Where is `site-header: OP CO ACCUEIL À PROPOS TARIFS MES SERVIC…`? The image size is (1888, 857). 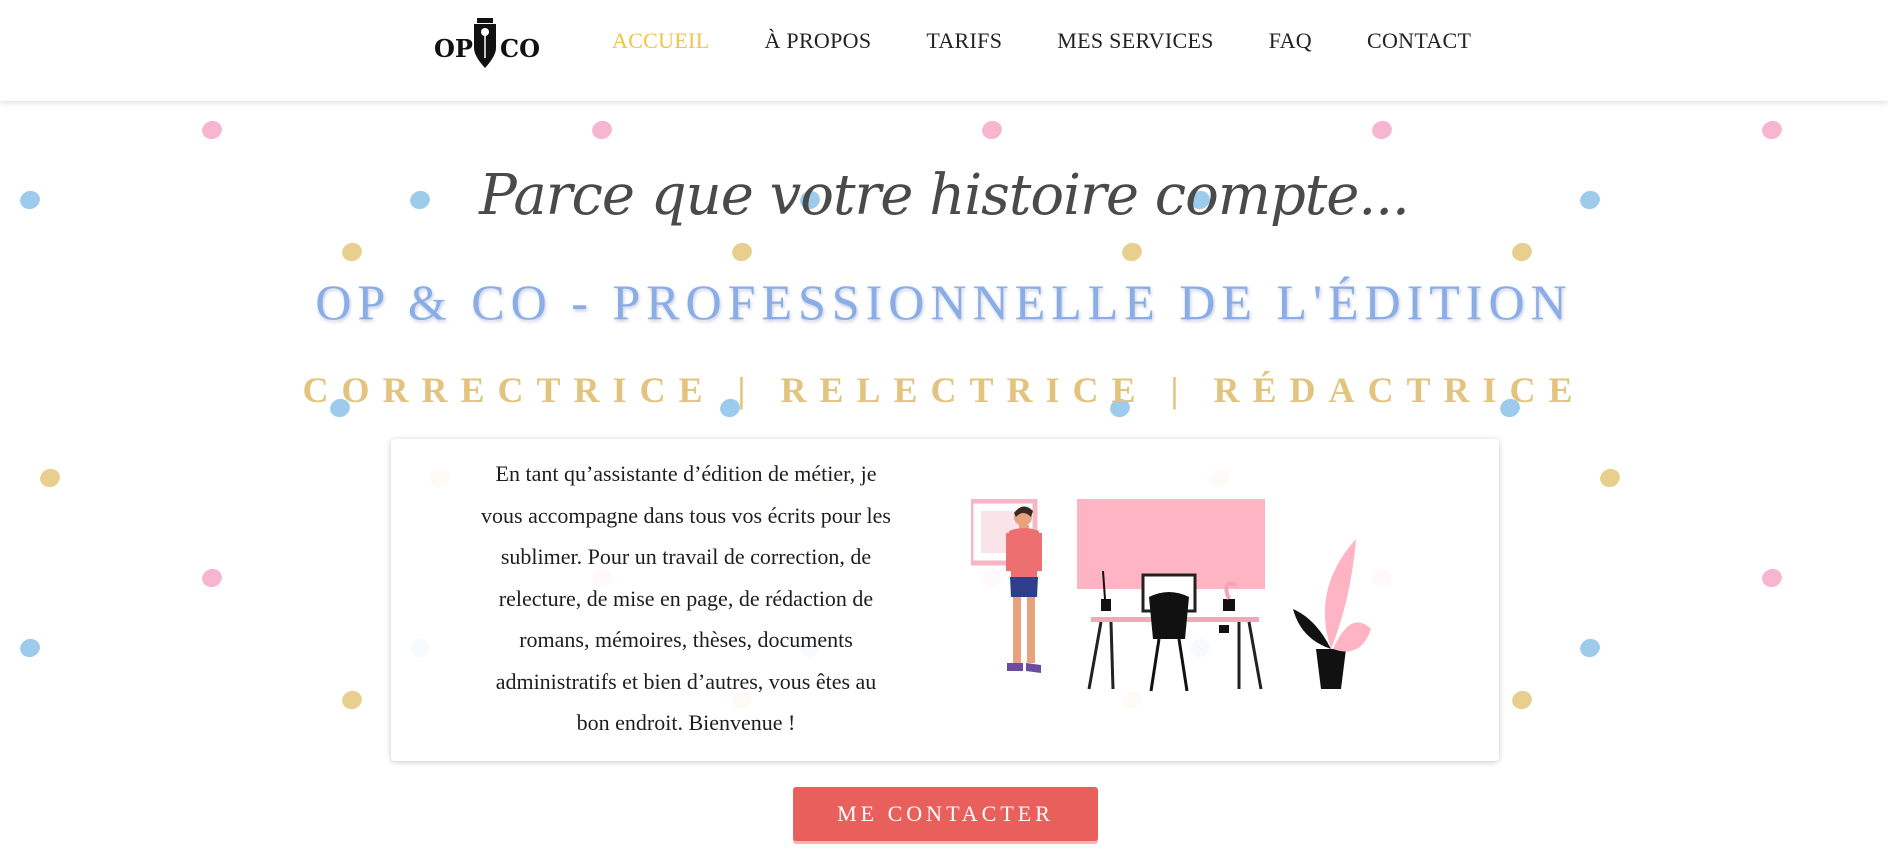
site-header: OP CO ACCUEIL À PROPOS TARIFS MES SERVIC… is located at coordinates (944, 50).